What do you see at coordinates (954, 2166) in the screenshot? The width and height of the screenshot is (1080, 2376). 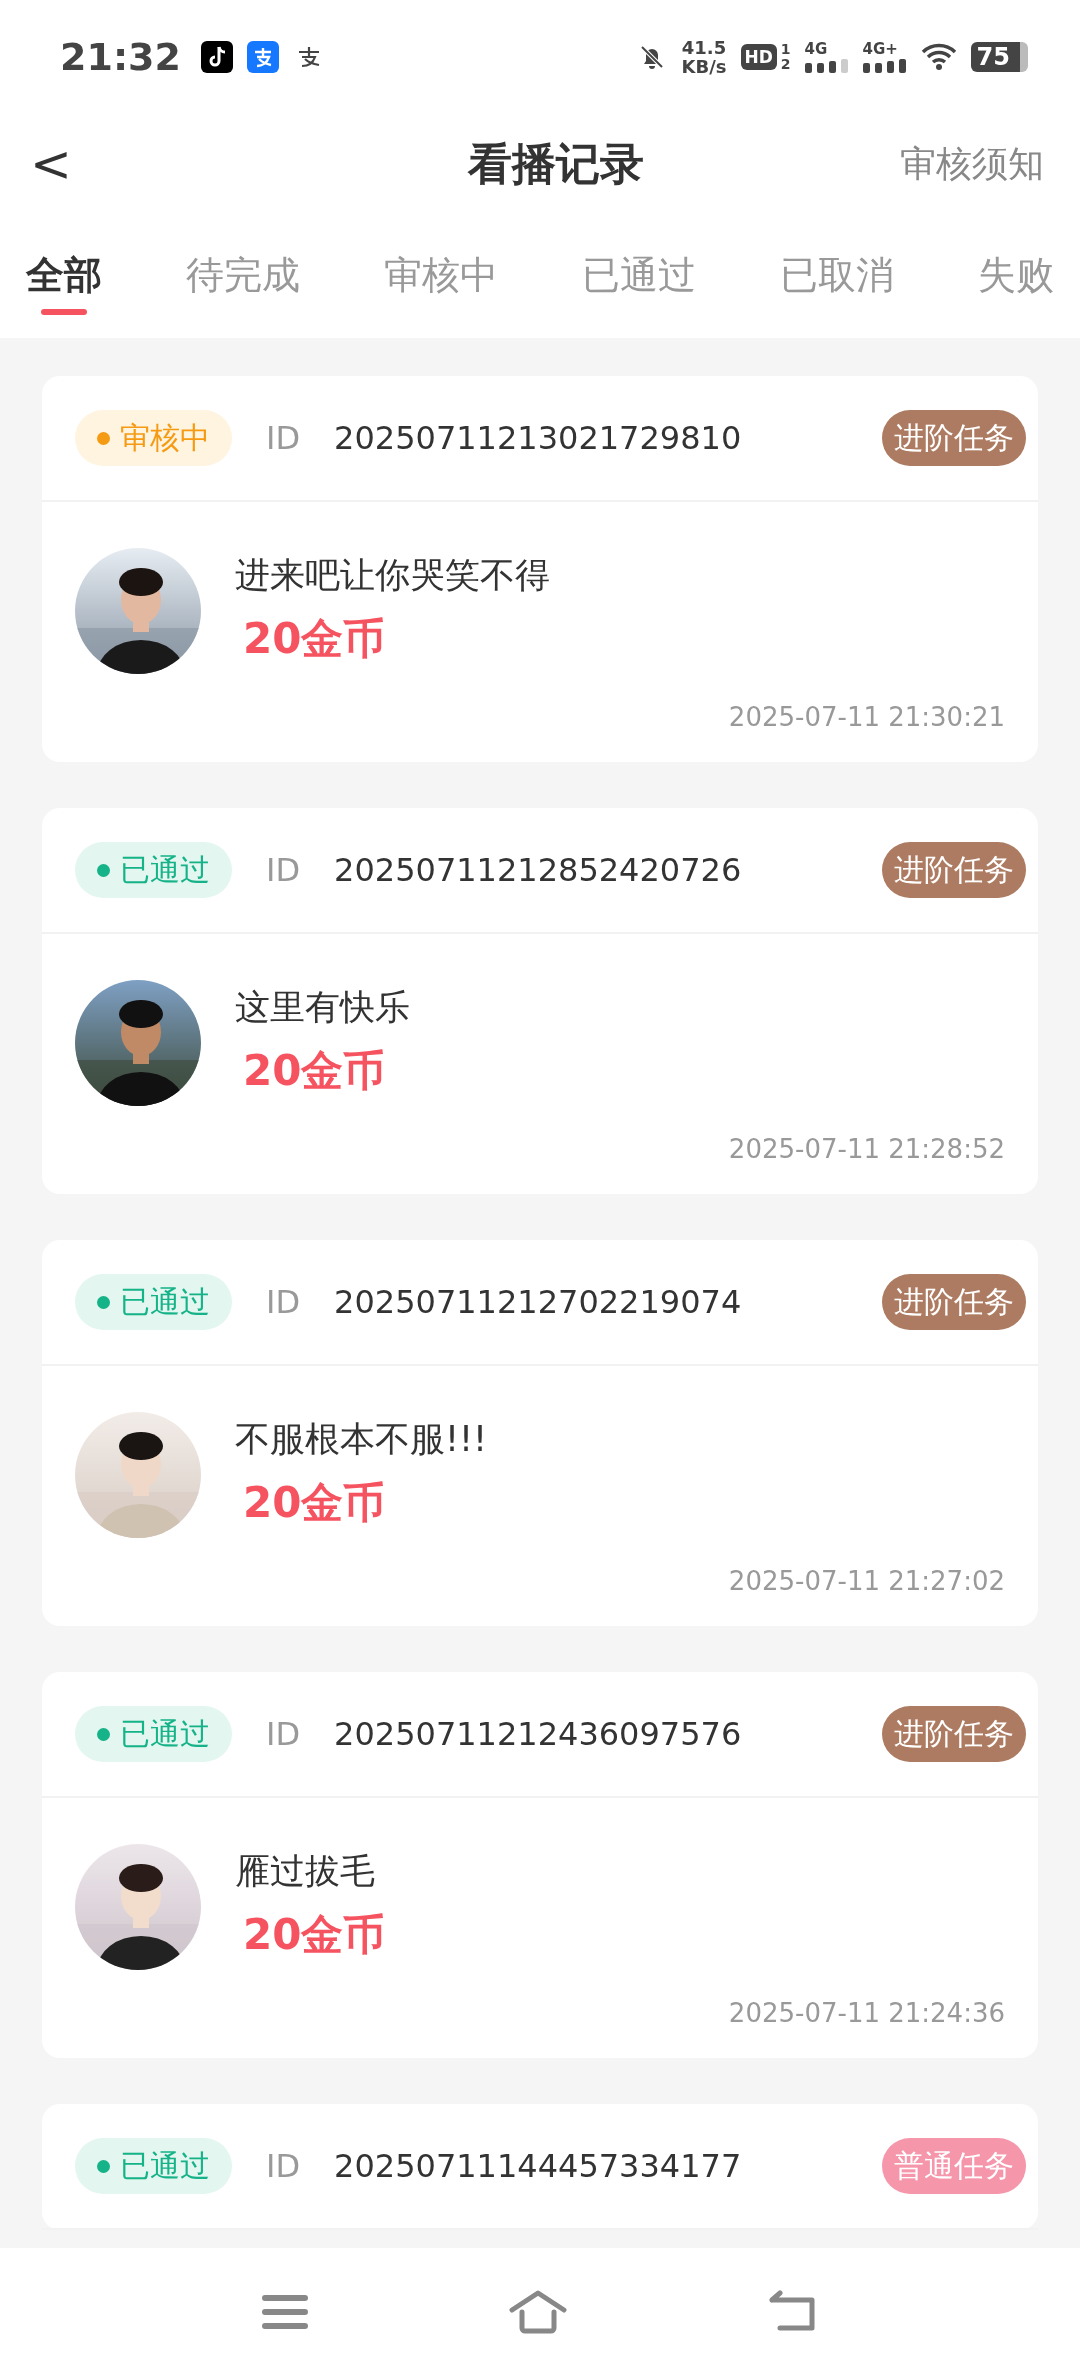 I see `task-type-tag: 普通任务` at bounding box center [954, 2166].